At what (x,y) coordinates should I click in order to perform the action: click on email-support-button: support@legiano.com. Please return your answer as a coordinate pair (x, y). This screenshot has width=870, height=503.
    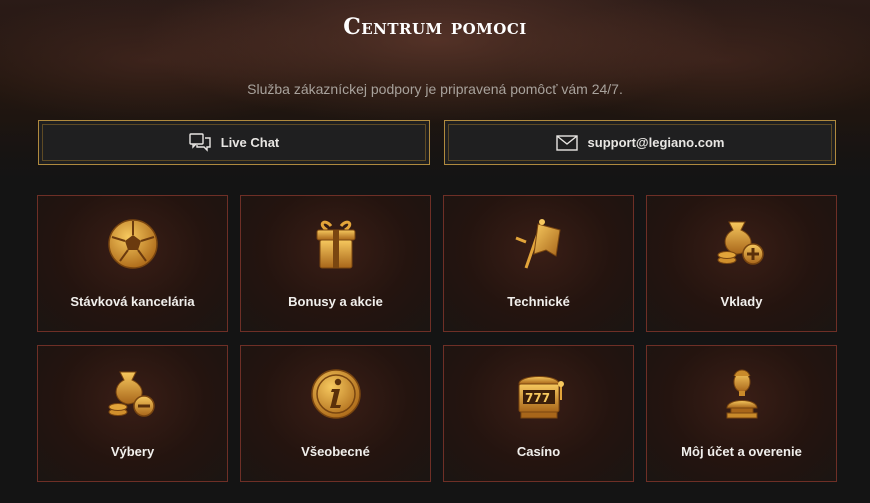
    Looking at the image, I should click on (640, 142).